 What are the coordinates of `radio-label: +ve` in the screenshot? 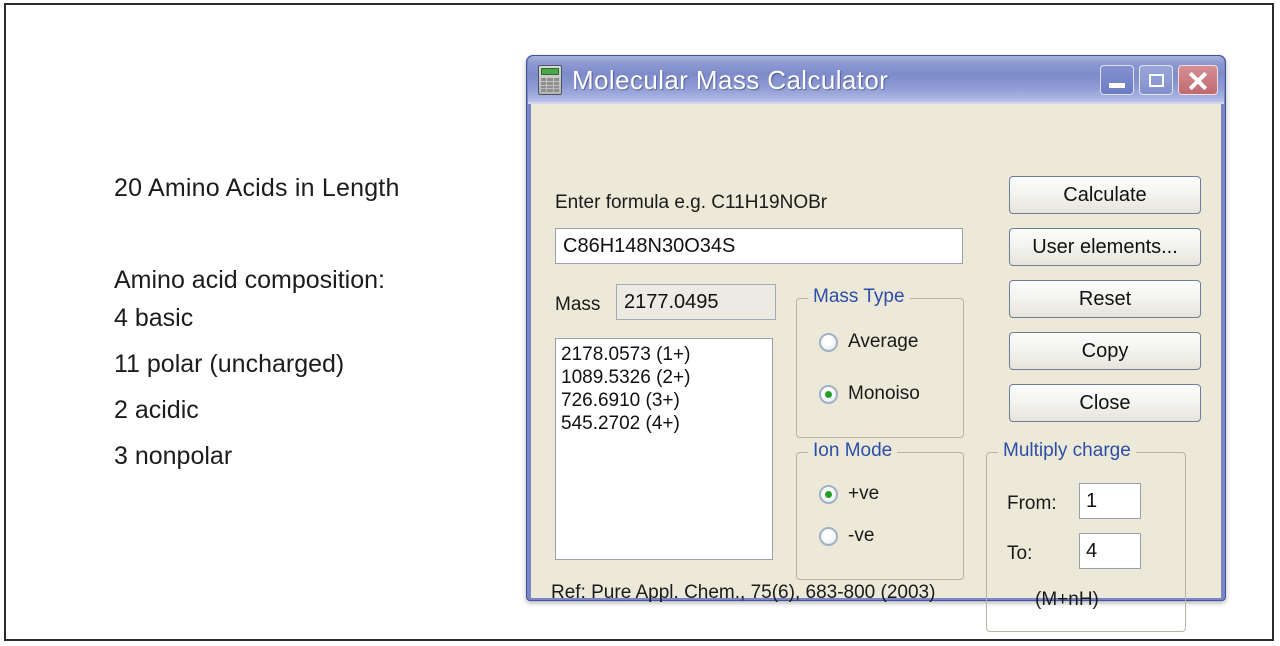 It's located at (864, 493).